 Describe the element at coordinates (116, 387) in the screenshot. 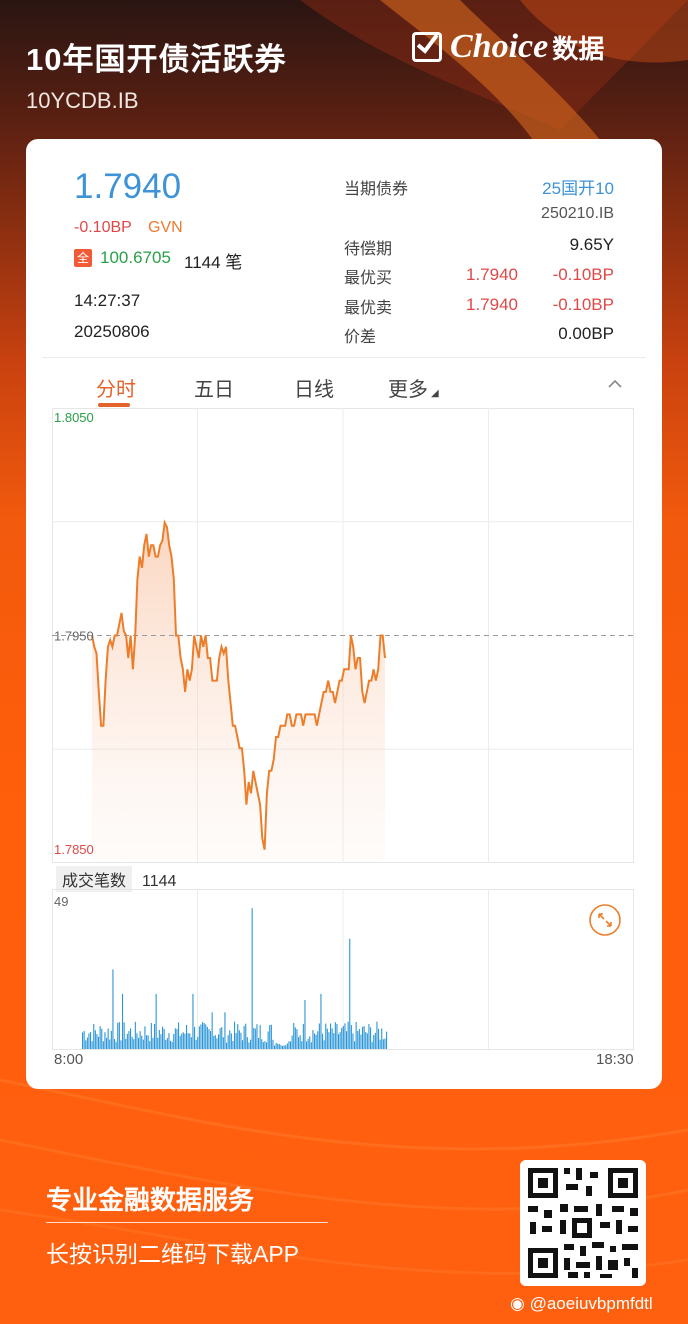

I see `tab-intraday: 分时` at that location.